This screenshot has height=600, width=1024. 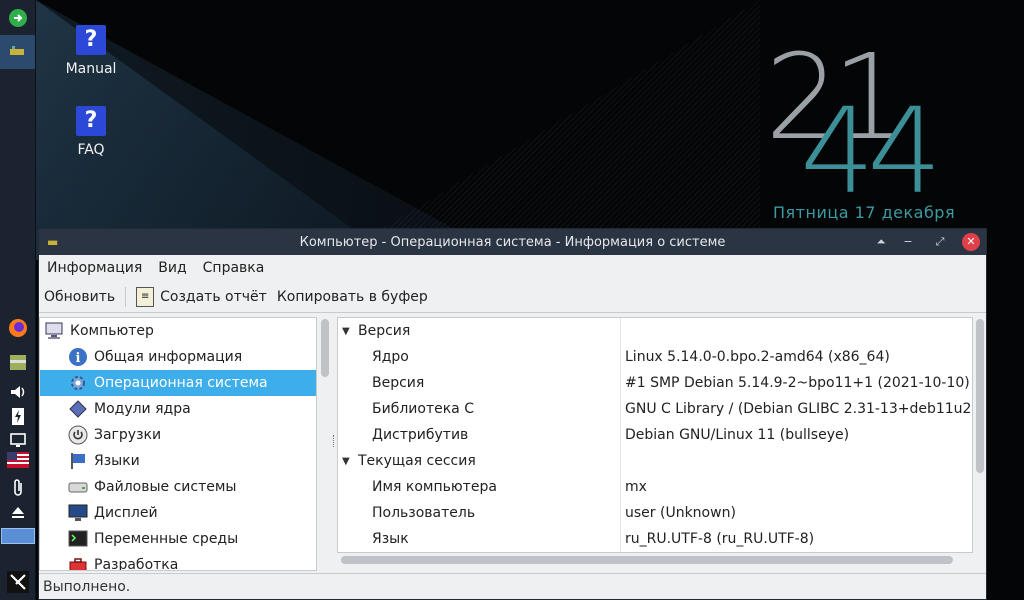 What do you see at coordinates (434, 487) in the screenshot?
I see `detail-key: Имя компьютера` at bounding box center [434, 487].